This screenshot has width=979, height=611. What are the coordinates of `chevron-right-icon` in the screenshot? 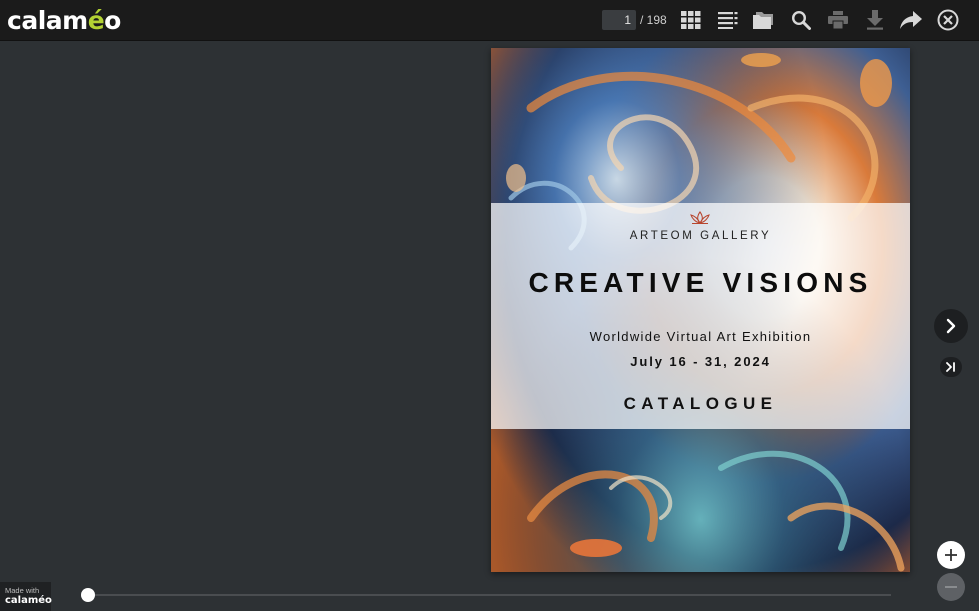 It's located at (951, 326).